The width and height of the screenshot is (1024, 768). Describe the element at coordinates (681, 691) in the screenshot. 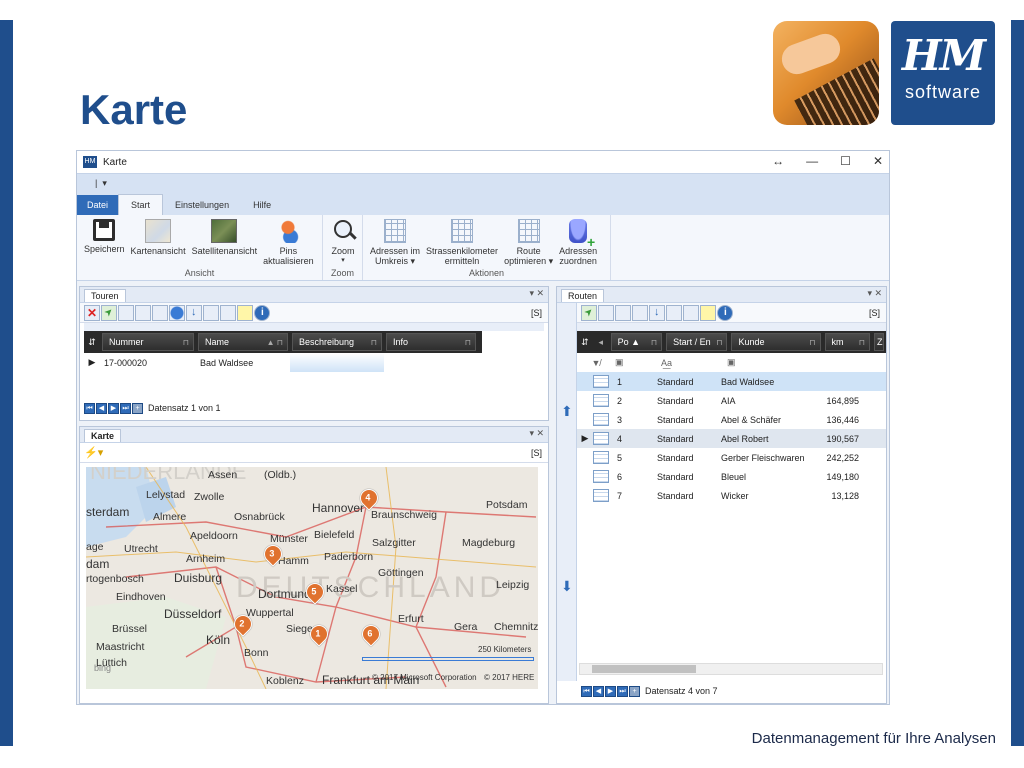

I see `record-status: Datensatz 4 von 7` at that location.